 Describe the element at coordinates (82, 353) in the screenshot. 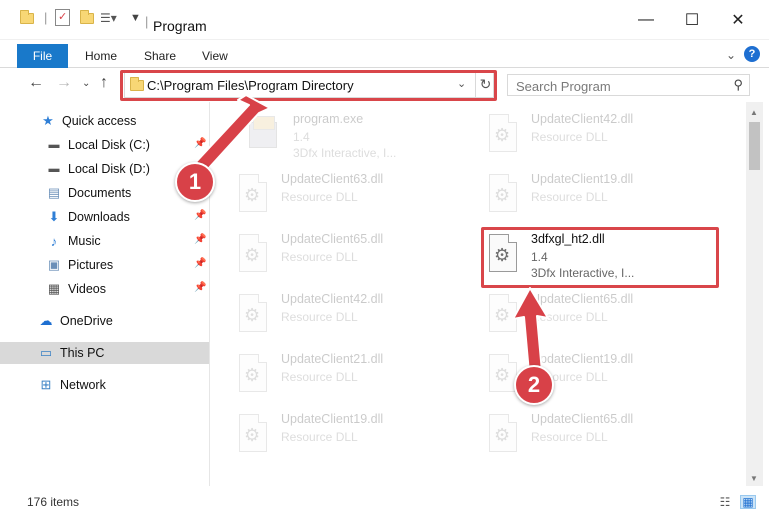

I see `nav-item-label: This PC` at that location.